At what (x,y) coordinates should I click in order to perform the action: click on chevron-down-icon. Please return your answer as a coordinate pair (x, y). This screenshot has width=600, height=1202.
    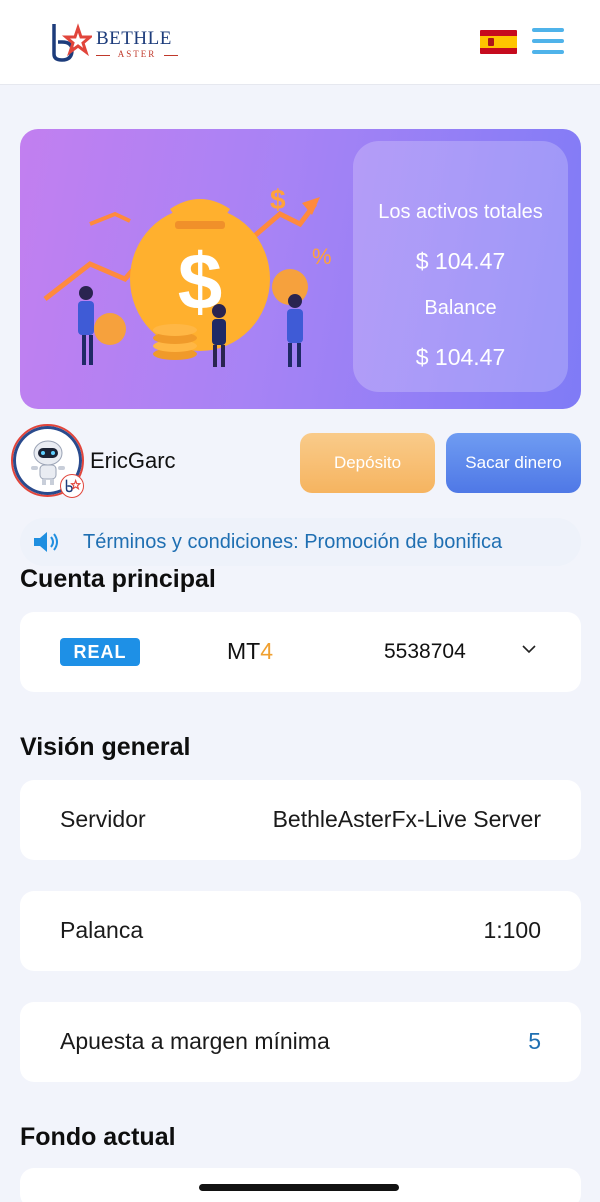
    Looking at the image, I should click on (529, 649).